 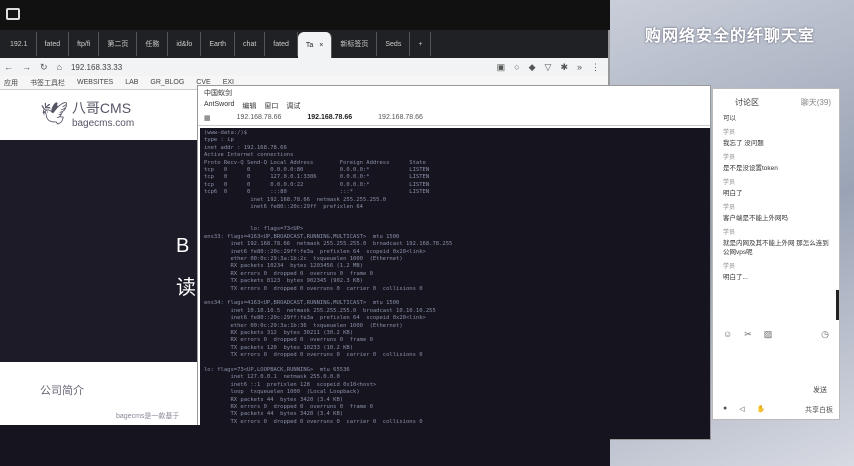 What do you see at coordinates (727, 334) in the screenshot?
I see `emoji-icon: ☺` at bounding box center [727, 334].